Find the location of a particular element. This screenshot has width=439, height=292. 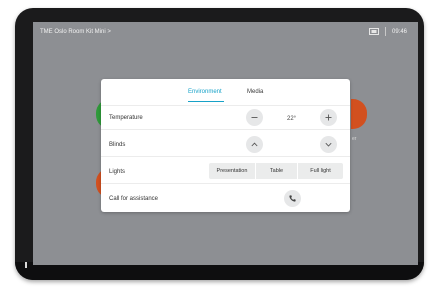

panel-tabs: Environment Media is located at coordinates (225, 92).